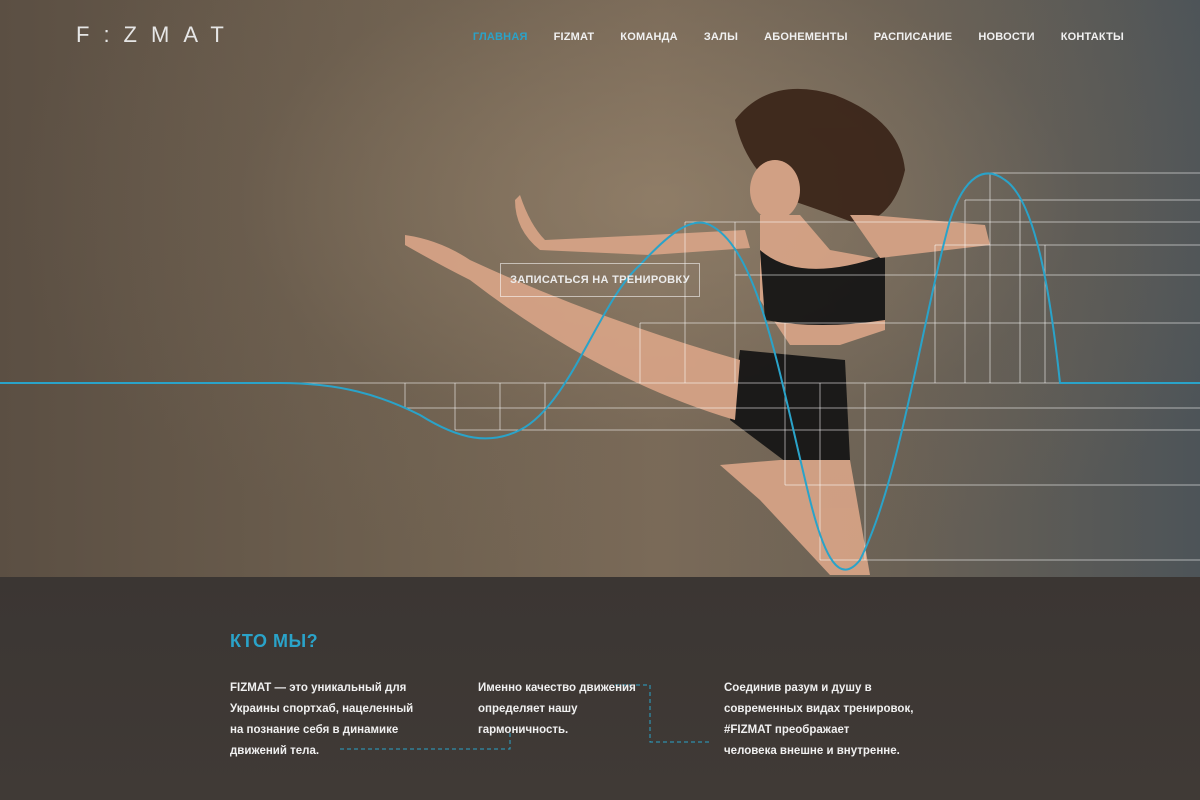  Describe the element at coordinates (314, 730) in the screenshot. I see `about-text-line: на познание себя в динамике` at that location.